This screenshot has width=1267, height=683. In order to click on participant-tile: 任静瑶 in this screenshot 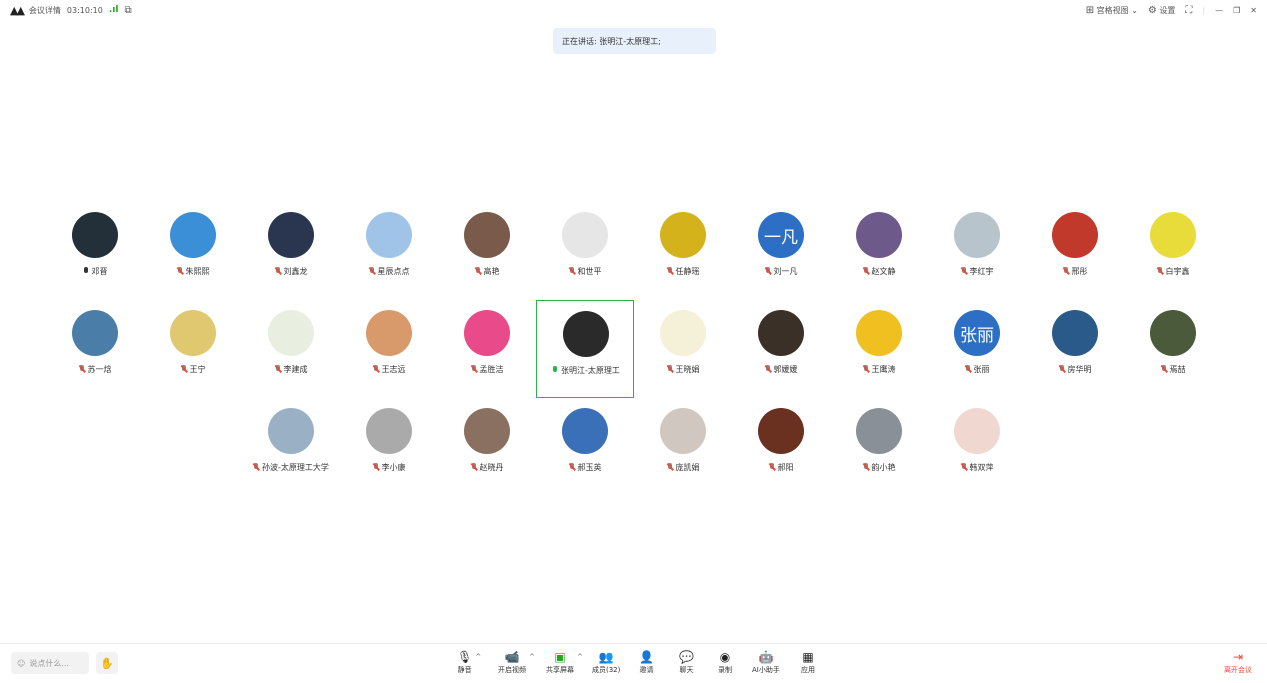, I will do `click(683, 251)`.